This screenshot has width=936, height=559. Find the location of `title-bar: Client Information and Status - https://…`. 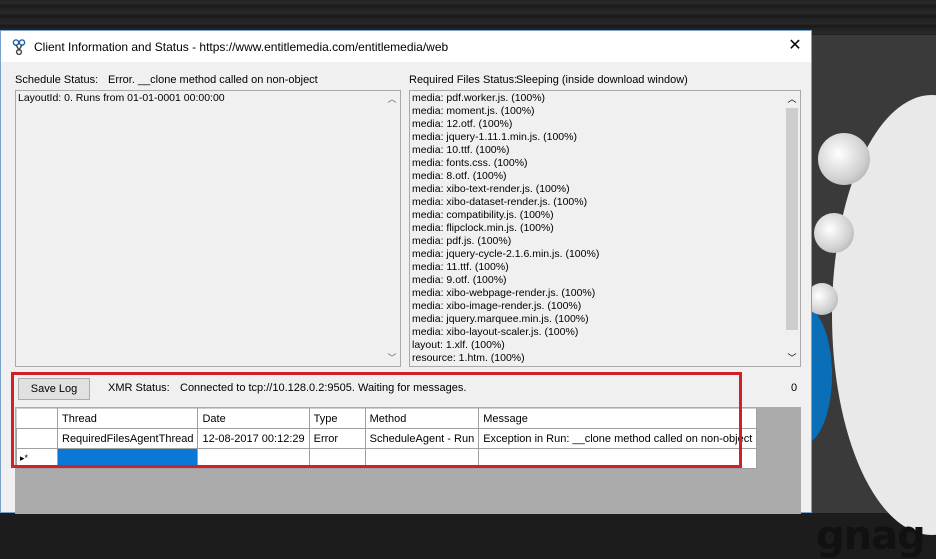

title-bar: Client Information and Status - https://… is located at coordinates (406, 46).